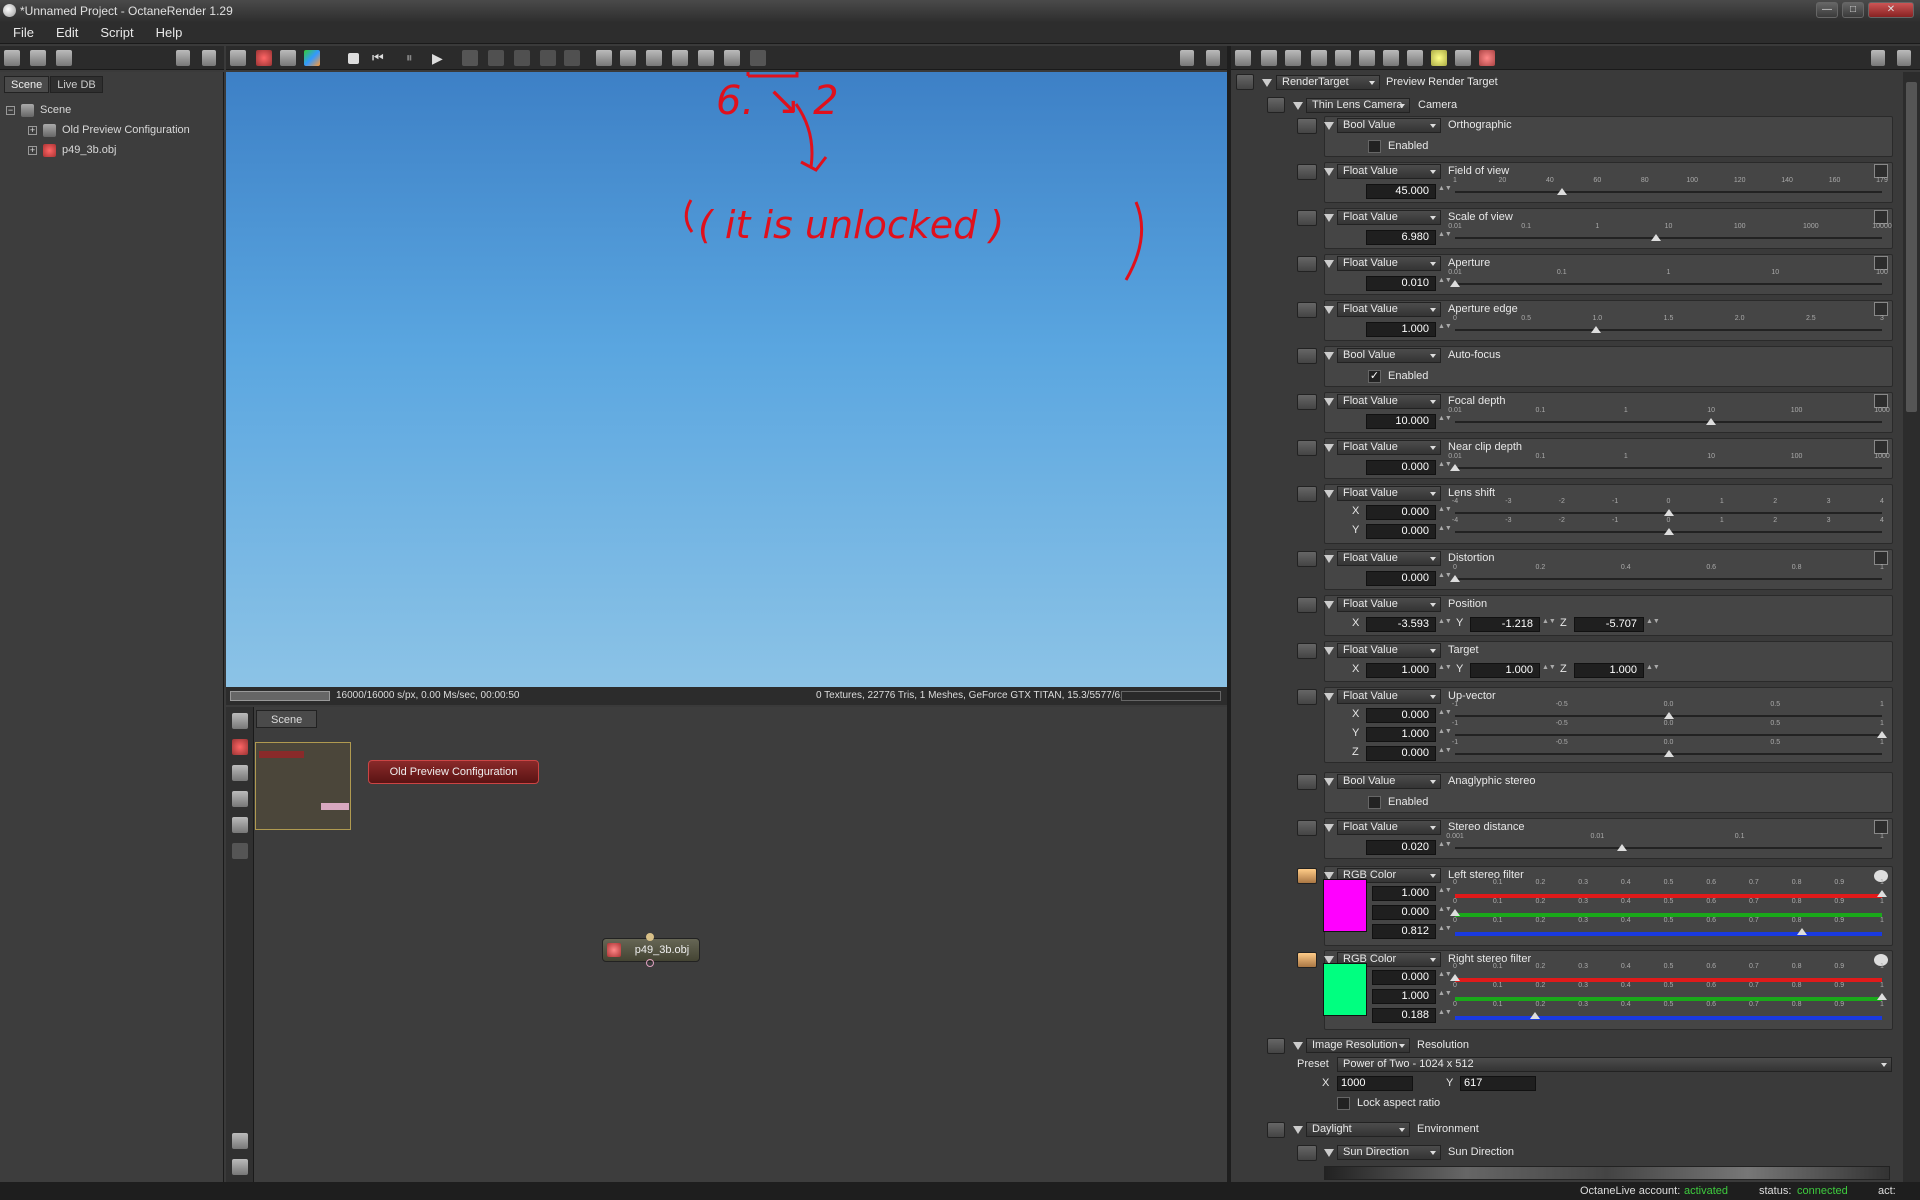  Describe the element at coordinates (98, 110) in the screenshot. I see `tree-item-scene: − Scene` at that location.